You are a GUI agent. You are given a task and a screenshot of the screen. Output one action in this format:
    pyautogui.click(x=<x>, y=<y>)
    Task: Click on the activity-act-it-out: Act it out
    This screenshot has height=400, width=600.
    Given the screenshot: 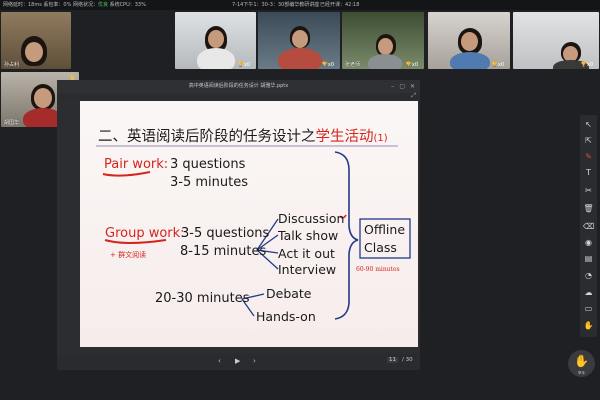 What is the action you would take?
    pyautogui.click(x=306, y=253)
    